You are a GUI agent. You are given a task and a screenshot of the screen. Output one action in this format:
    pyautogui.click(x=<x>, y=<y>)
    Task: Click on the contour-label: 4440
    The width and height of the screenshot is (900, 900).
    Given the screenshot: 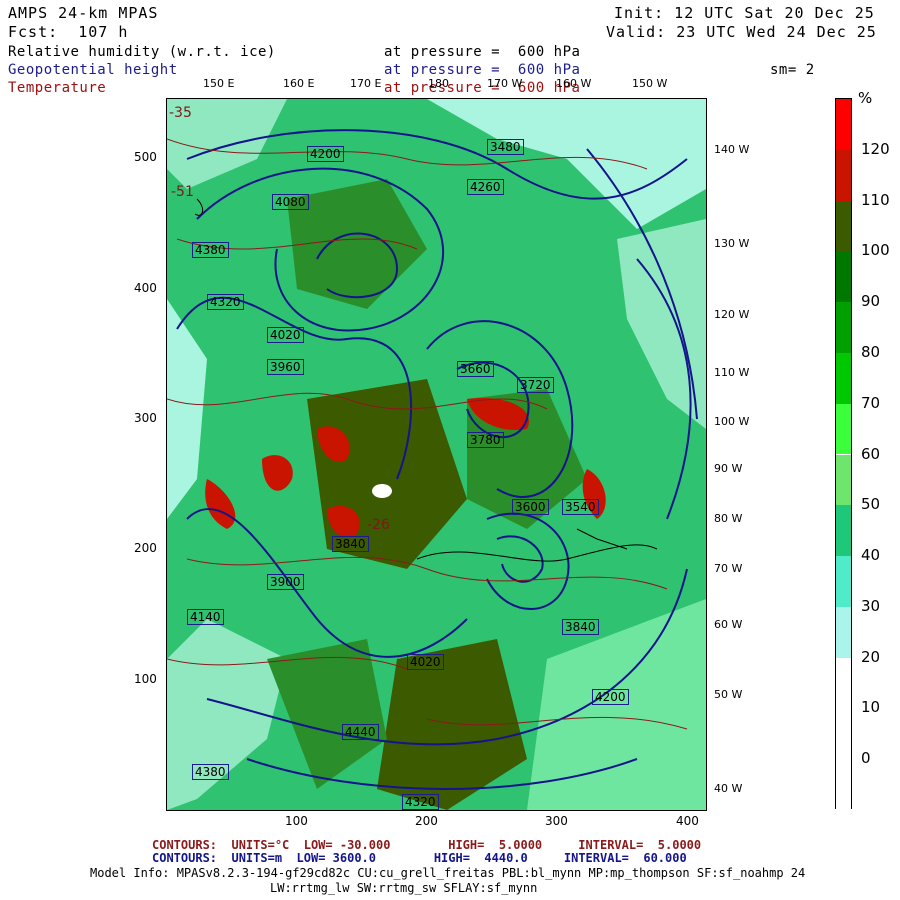 What is the action you would take?
    pyautogui.click(x=360, y=732)
    